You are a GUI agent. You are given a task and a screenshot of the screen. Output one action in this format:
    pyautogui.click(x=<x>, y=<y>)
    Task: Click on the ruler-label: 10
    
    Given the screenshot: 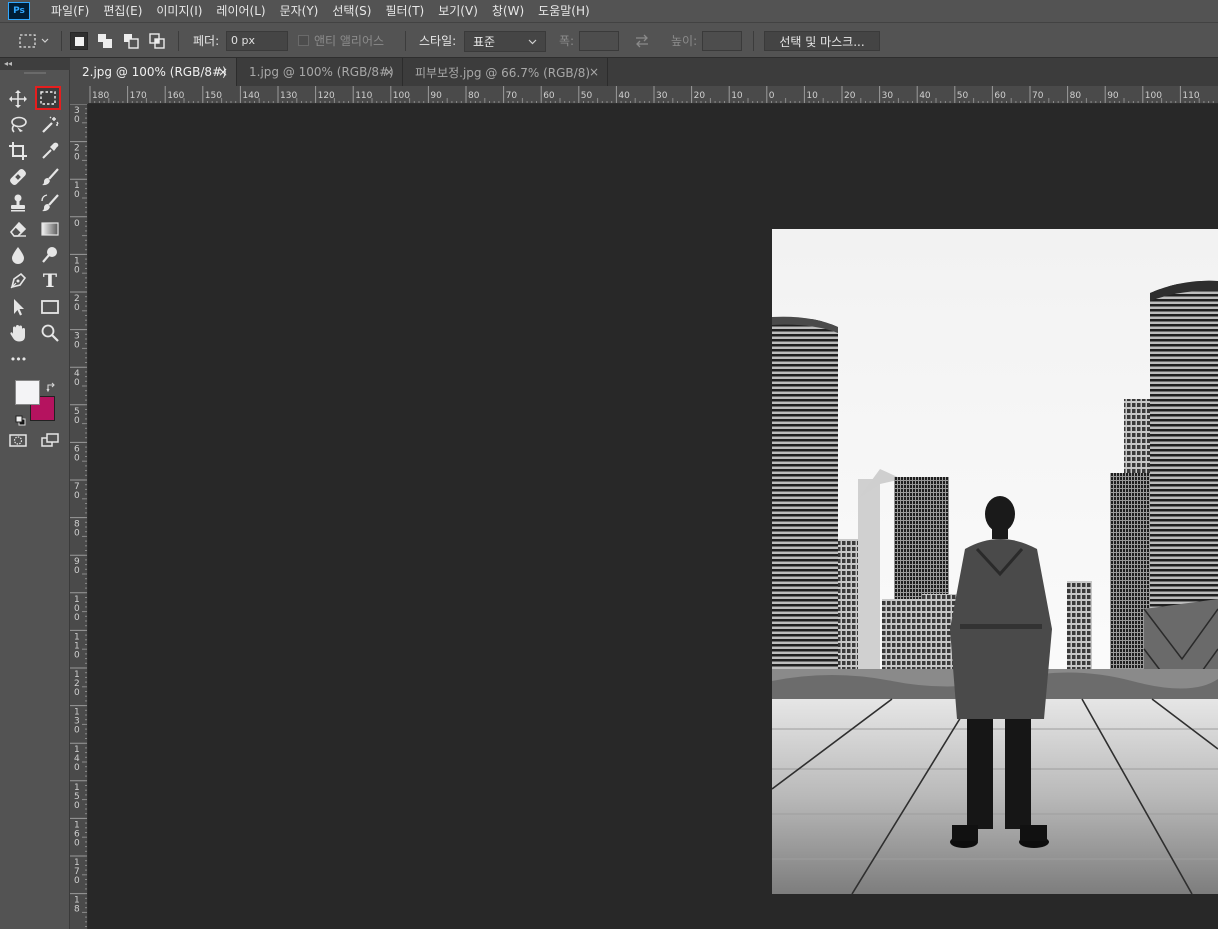 What is the action you would take?
    pyautogui.click(x=812, y=96)
    